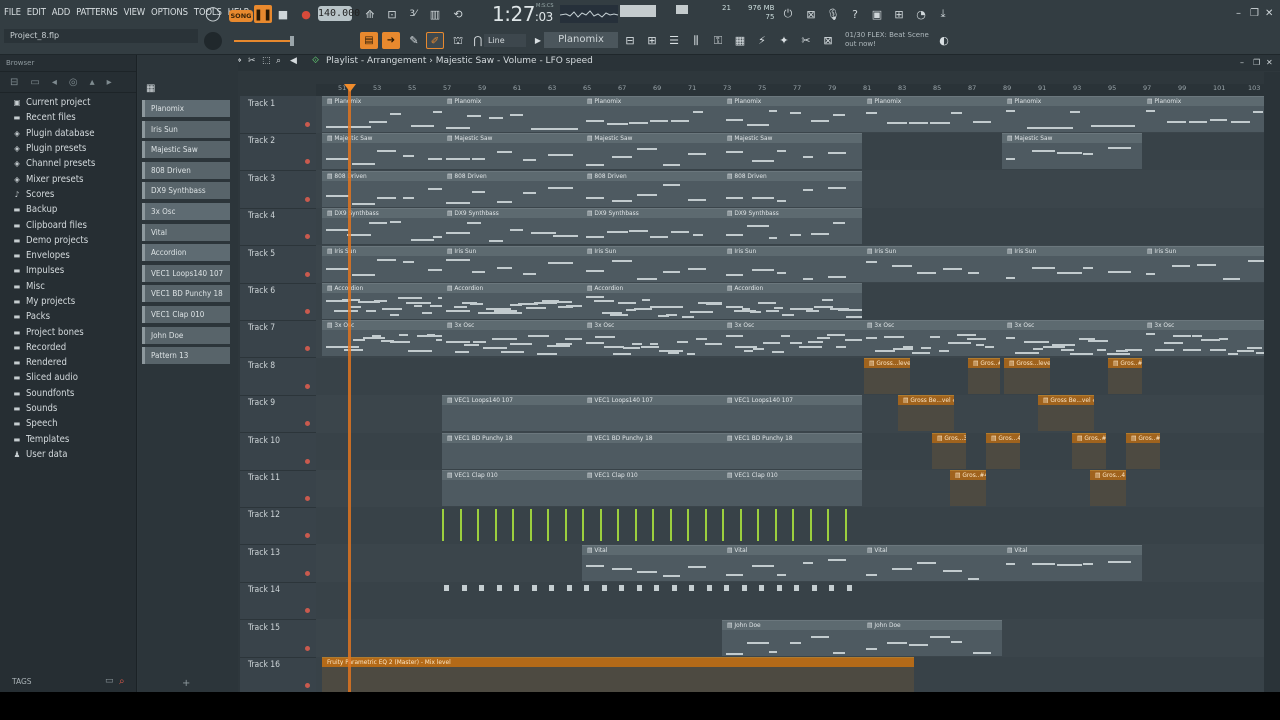 The height and width of the screenshot is (720, 1280). What do you see at coordinates (788, 14) in the screenshot?
I see `power-icon: ⏻` at bounding box center [788, 14].